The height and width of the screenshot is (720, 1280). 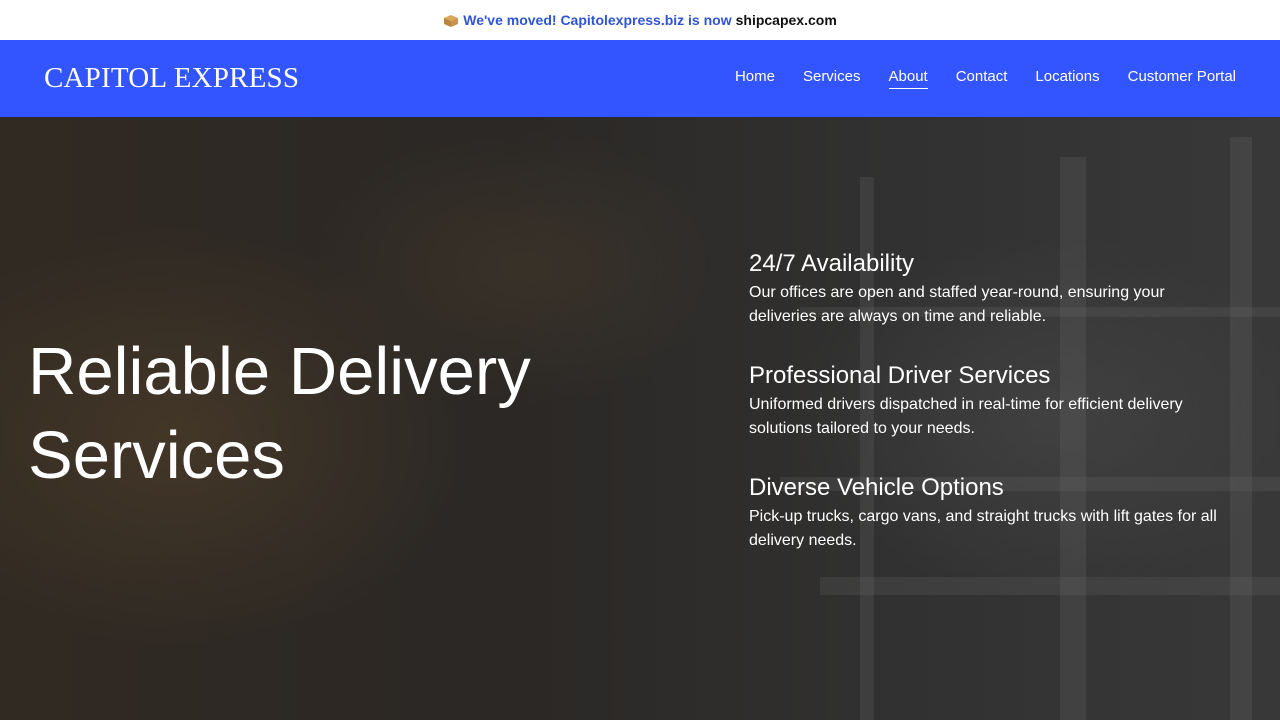 What do you see at coordinates (451, 21) in the screenshot?
I see `package-icon` at bounding box center [451, 21].